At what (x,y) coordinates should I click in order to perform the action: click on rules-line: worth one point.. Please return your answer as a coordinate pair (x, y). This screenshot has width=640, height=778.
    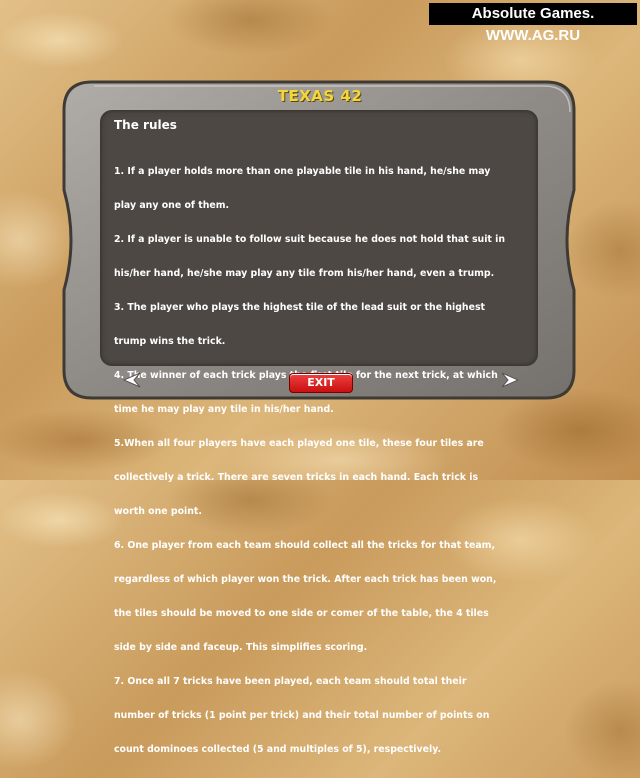
    Looking at the image, I should click on (158, 511).